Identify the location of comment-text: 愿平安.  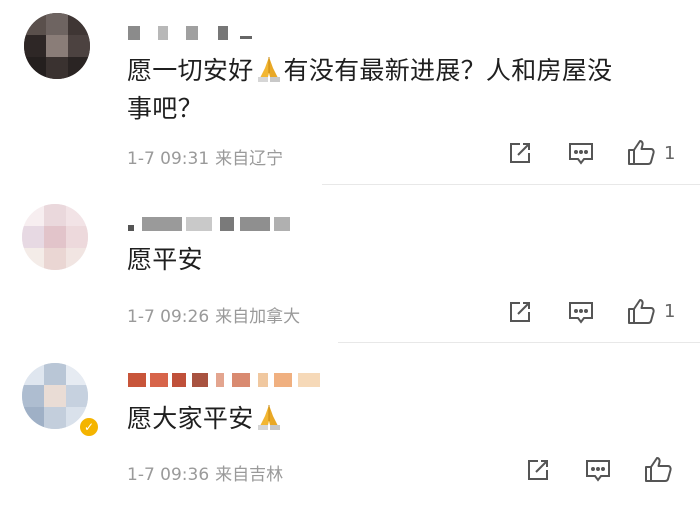
(165, 259).